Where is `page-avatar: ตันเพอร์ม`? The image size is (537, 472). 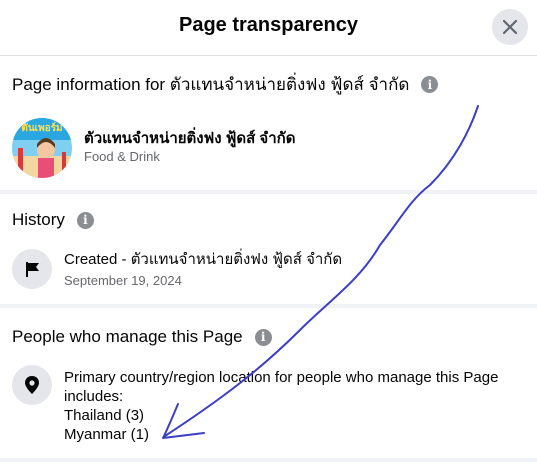 page-avatar: ตันเพอร์ม is located at coordinates (42, 148).